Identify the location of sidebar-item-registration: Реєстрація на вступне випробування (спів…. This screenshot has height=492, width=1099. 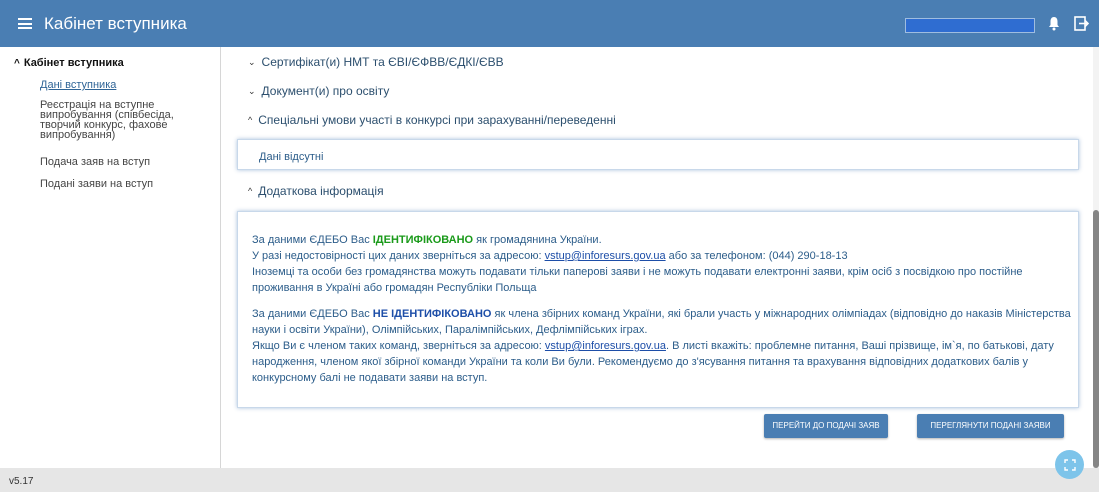
(125, 120).